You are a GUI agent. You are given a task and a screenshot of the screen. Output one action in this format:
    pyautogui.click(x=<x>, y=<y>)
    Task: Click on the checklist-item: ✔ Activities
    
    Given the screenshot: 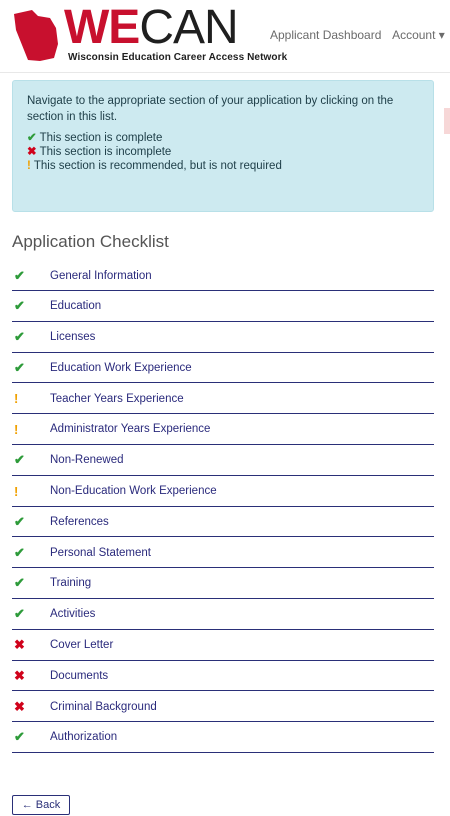 What is the action you would take?
    pyautogui.click(x=223, y=615)
    